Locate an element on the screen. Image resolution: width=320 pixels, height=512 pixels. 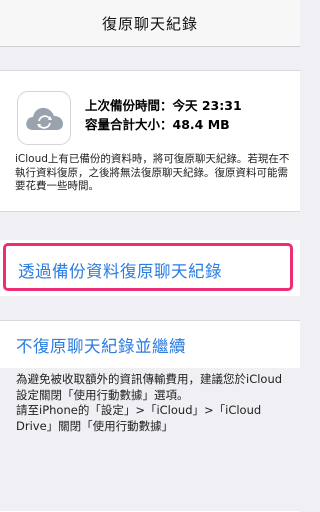
backup-meta: 上次備份時間：今天 23:31 容量合計大小：48.4 MB is located at coordinates (163, 115).